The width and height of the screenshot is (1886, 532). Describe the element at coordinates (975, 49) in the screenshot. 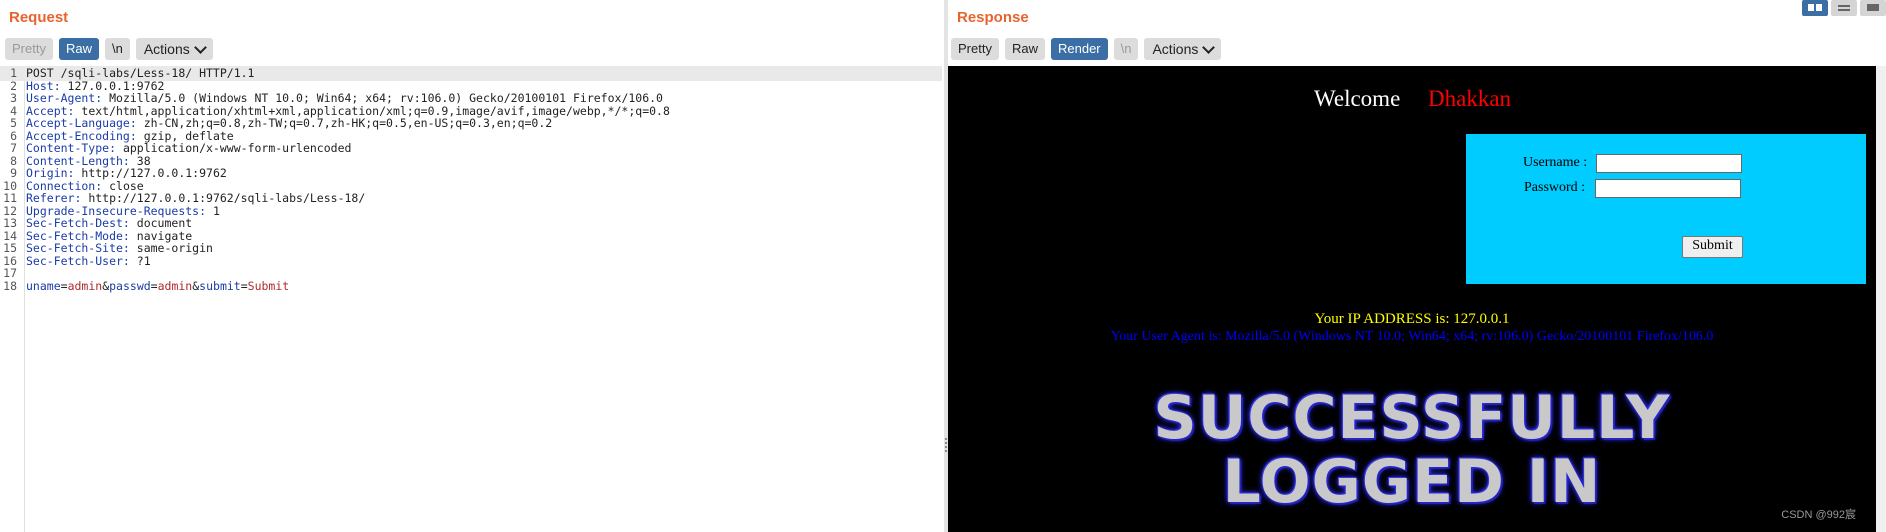

I see `response-pretty-tab: Pretty` at that location.